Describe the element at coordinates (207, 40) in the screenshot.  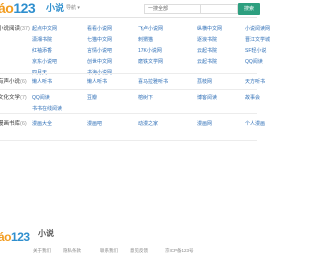
I see `category-link: 逐浪书院` at that location.